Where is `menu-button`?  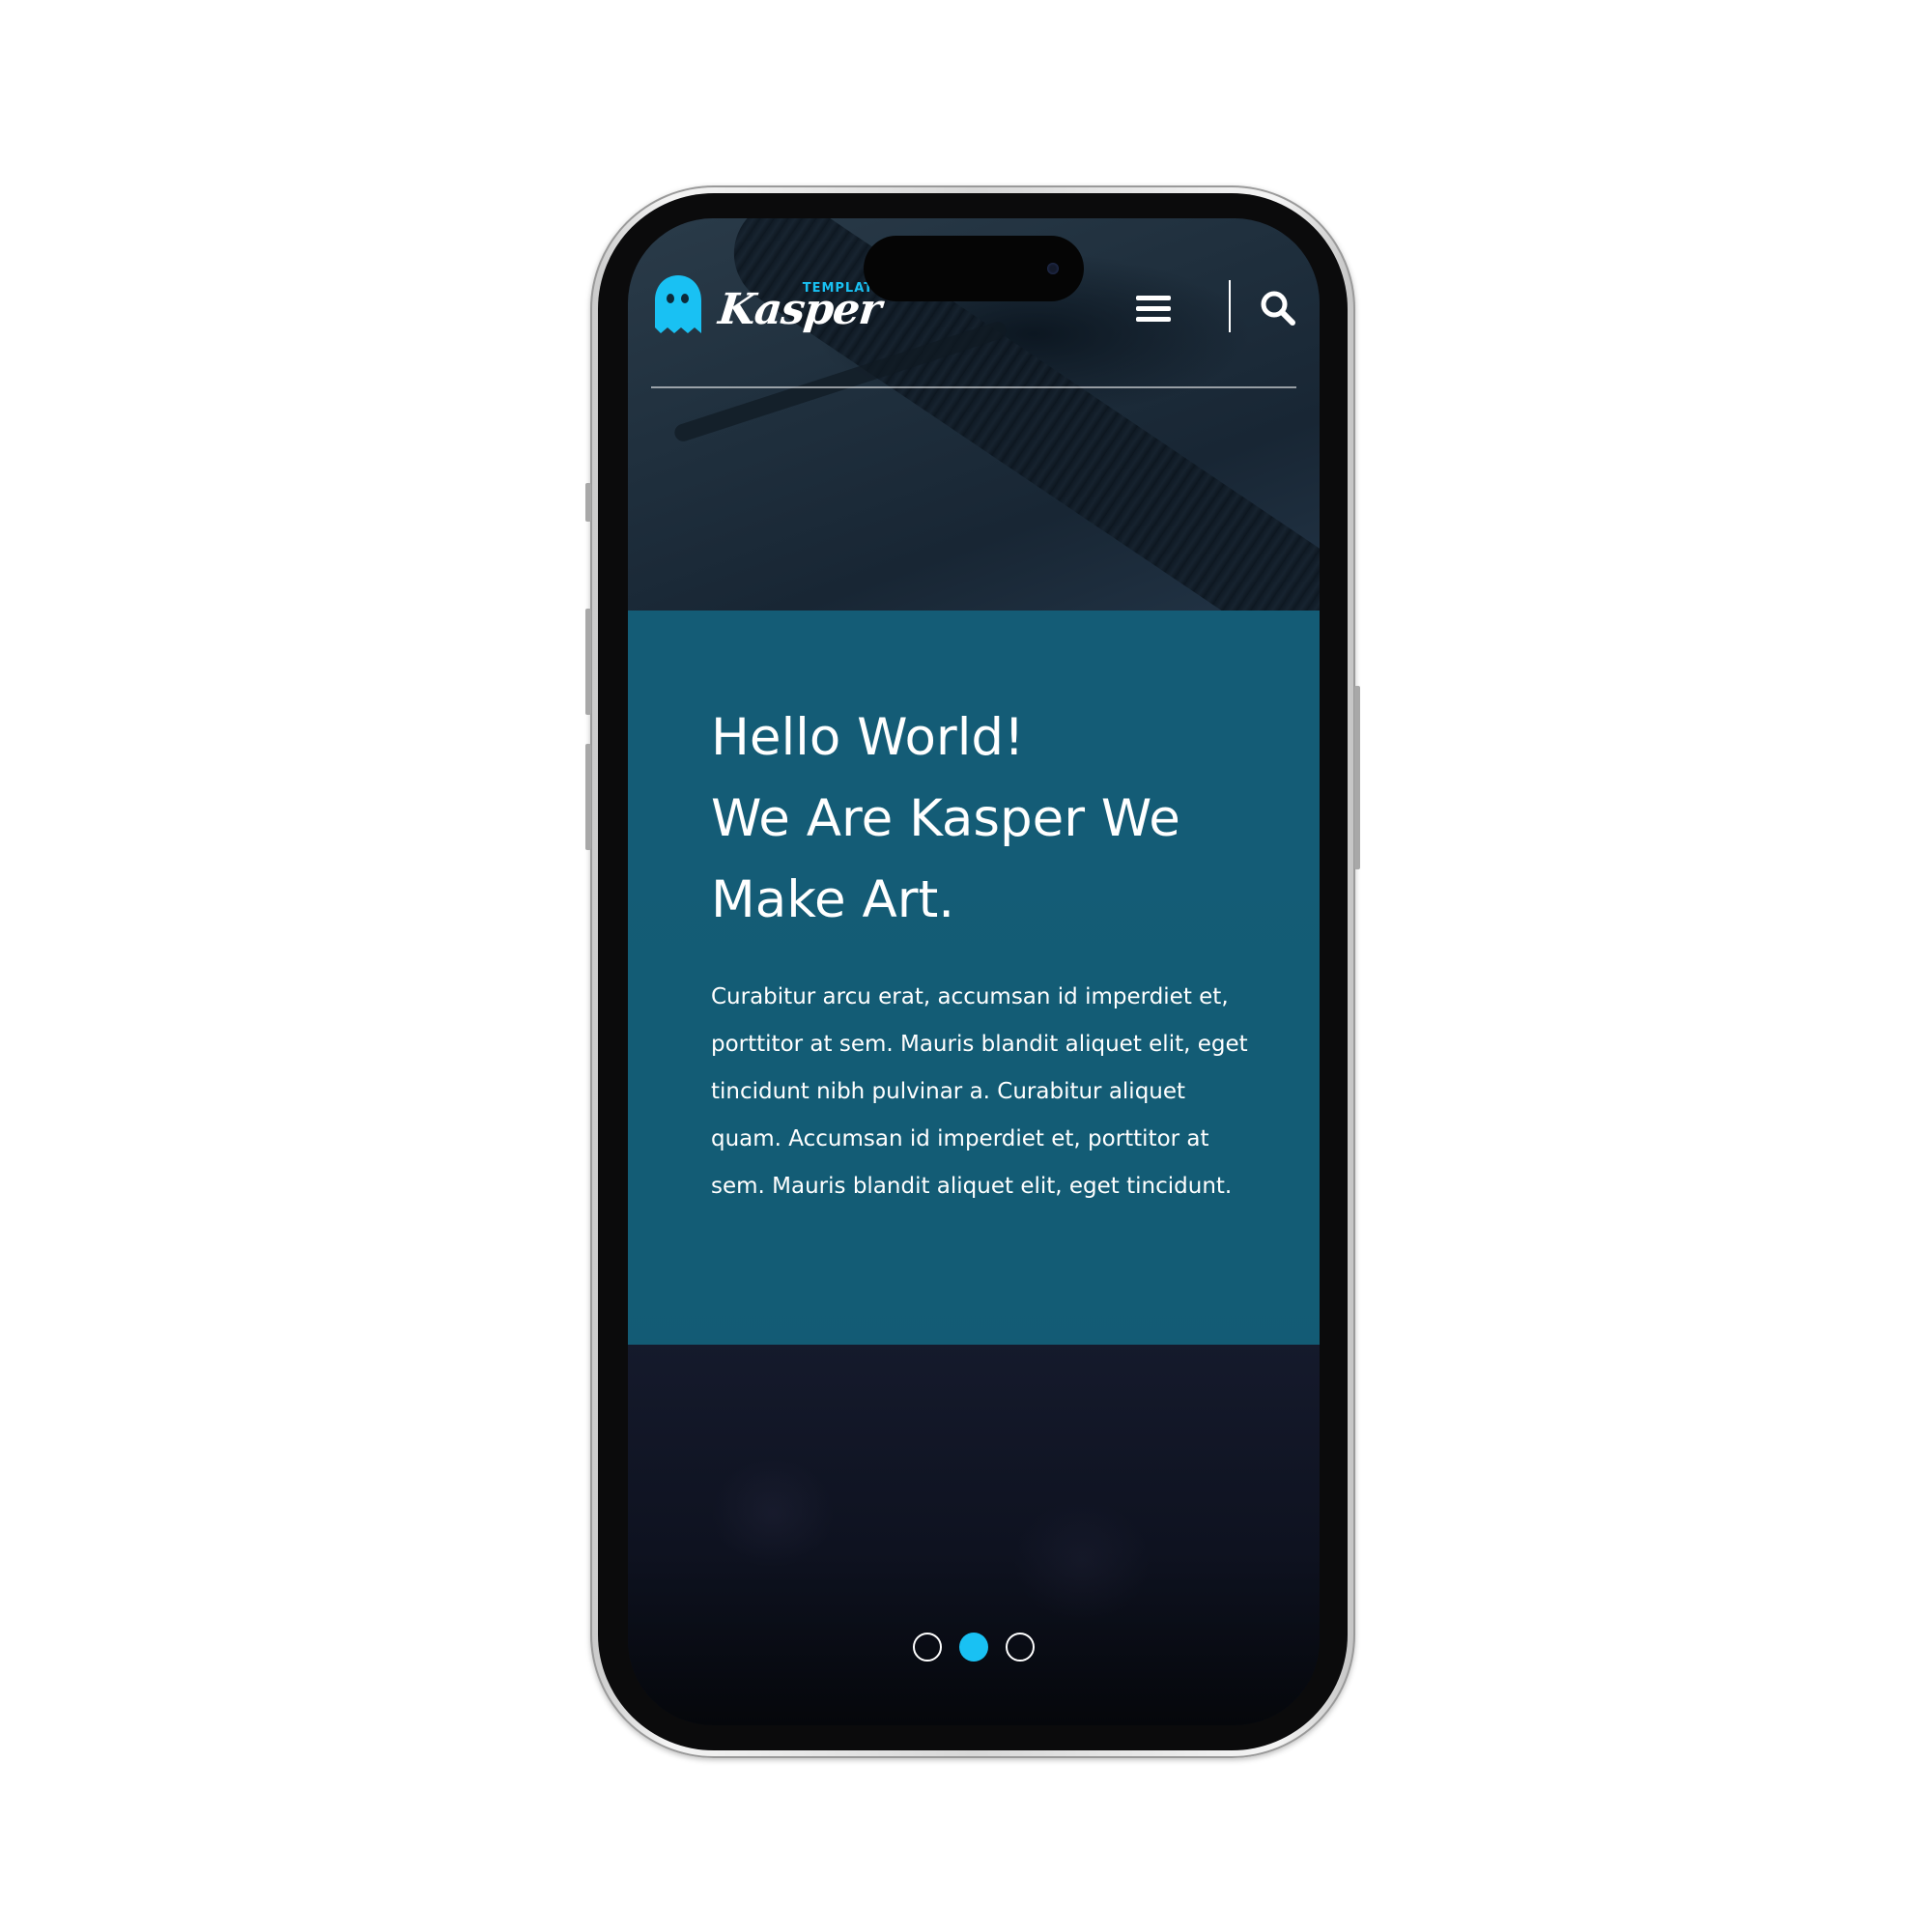
menu-button is located at coordinates (1153, 309).